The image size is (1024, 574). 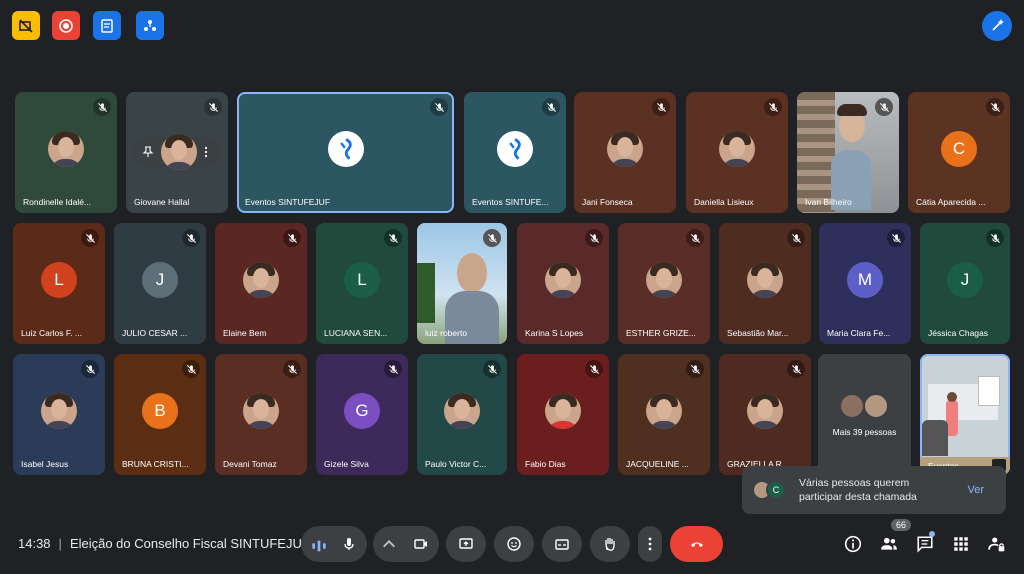 I want to click on participant-tile: Daniella Lisieux, so click(x=737, y=152).